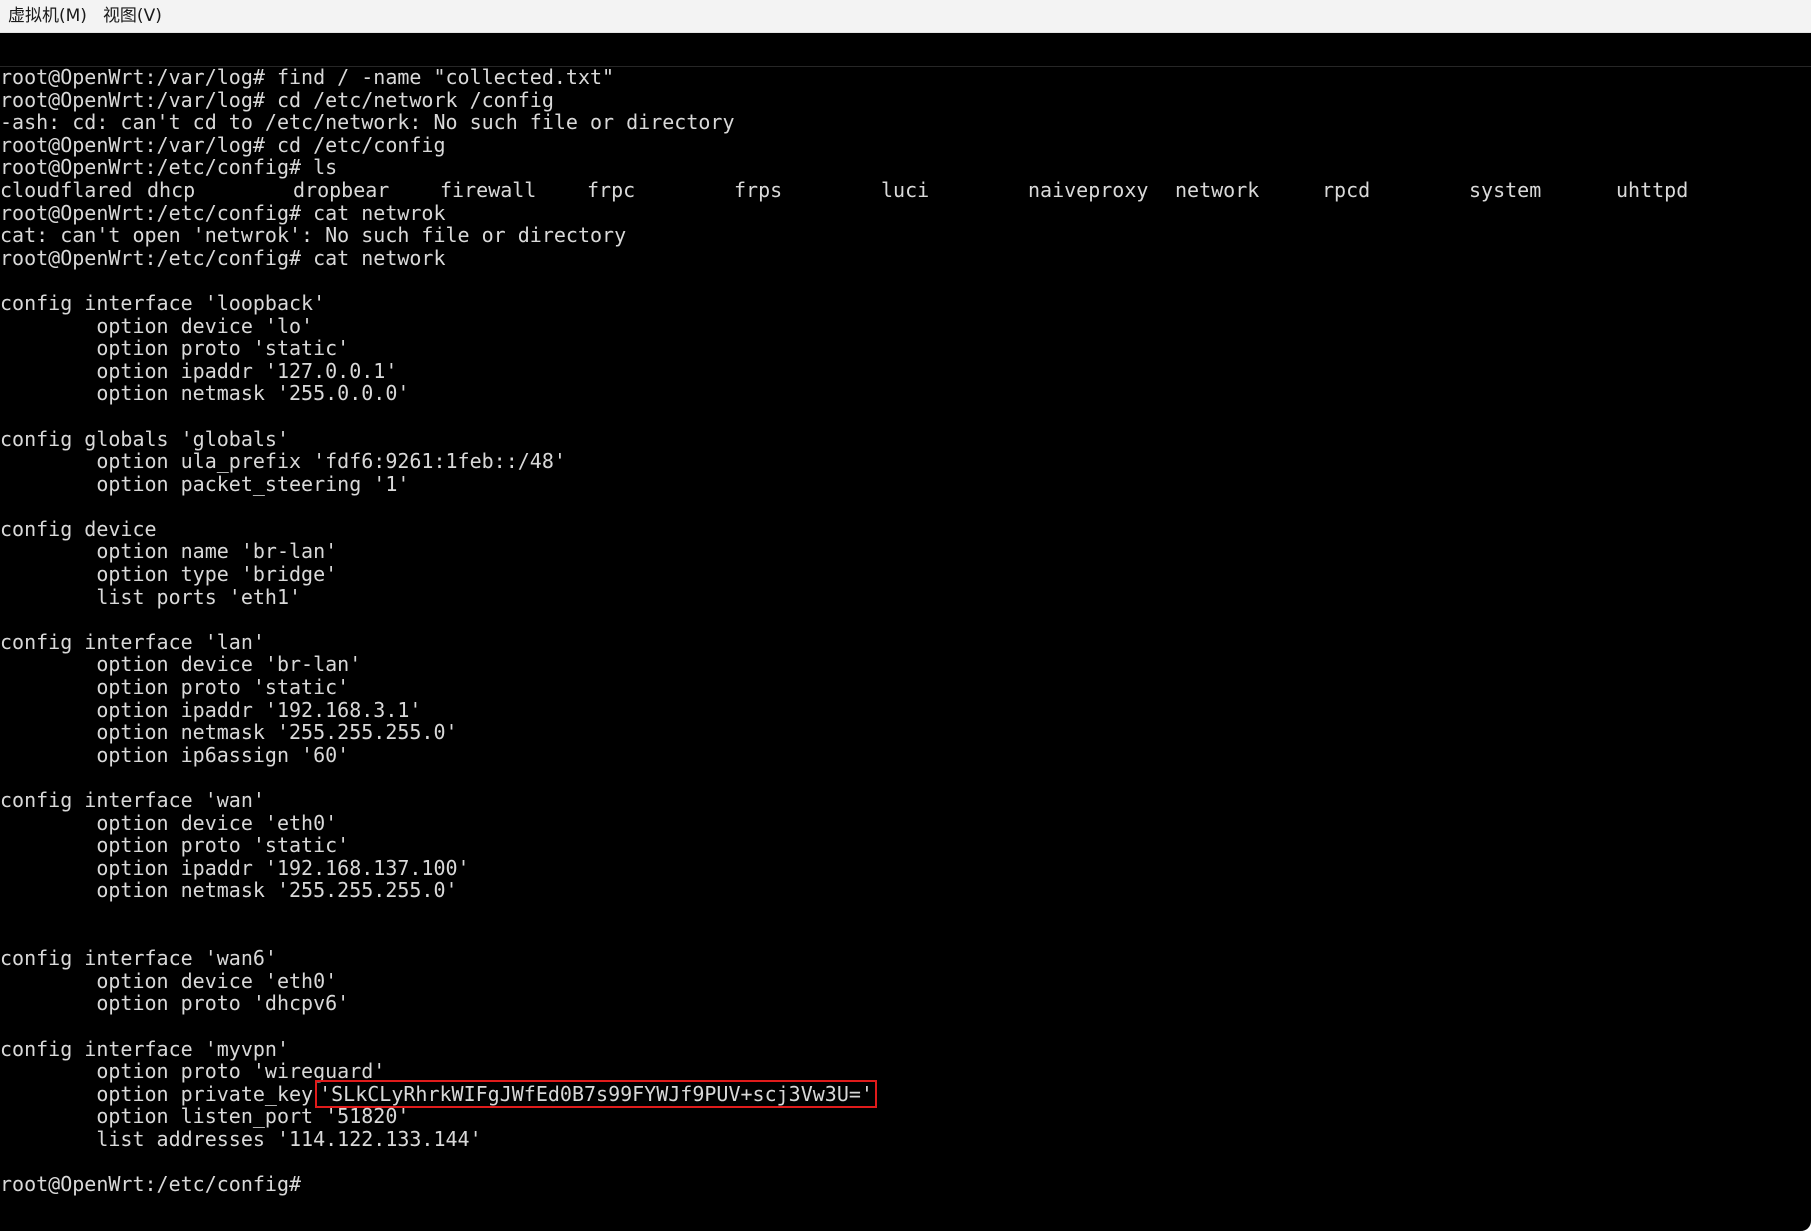  Describe the element at coordinates (758, 189) in the screenshot. I see `ls-entry: frps` at that location.